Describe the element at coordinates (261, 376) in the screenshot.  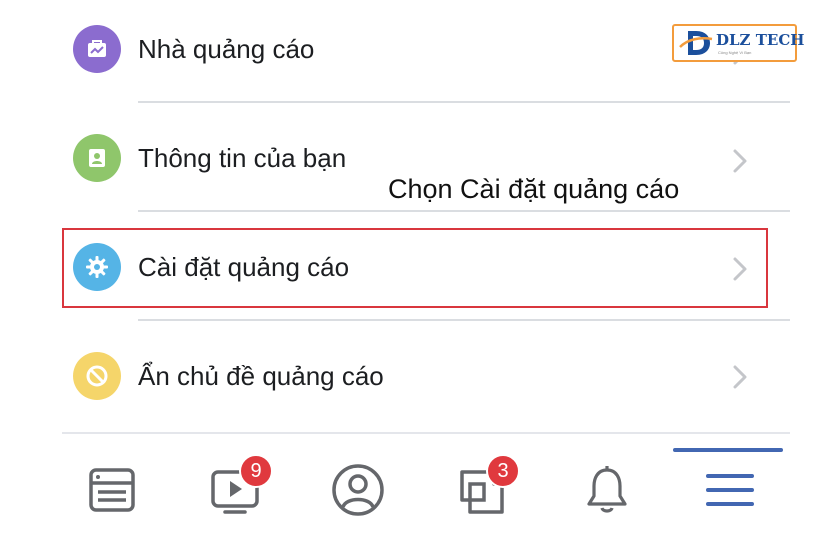
I see `menu-item-label: Ẩn chủ đề quảng cáo` at that location.